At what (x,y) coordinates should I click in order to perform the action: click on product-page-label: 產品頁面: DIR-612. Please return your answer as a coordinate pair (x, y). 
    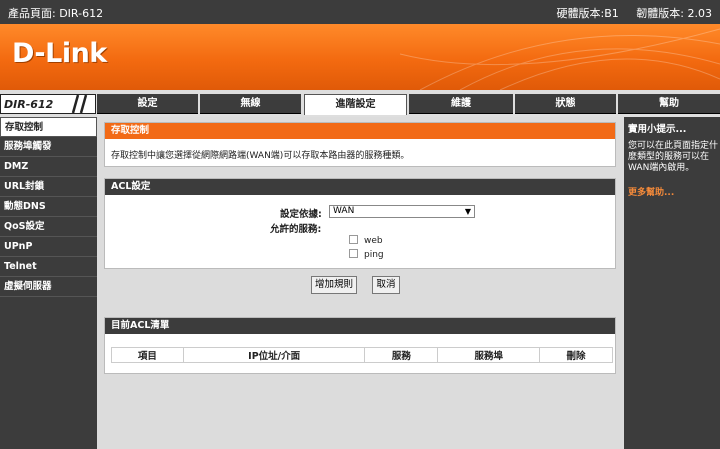
    Looking at the image, I should click on (56, 13).